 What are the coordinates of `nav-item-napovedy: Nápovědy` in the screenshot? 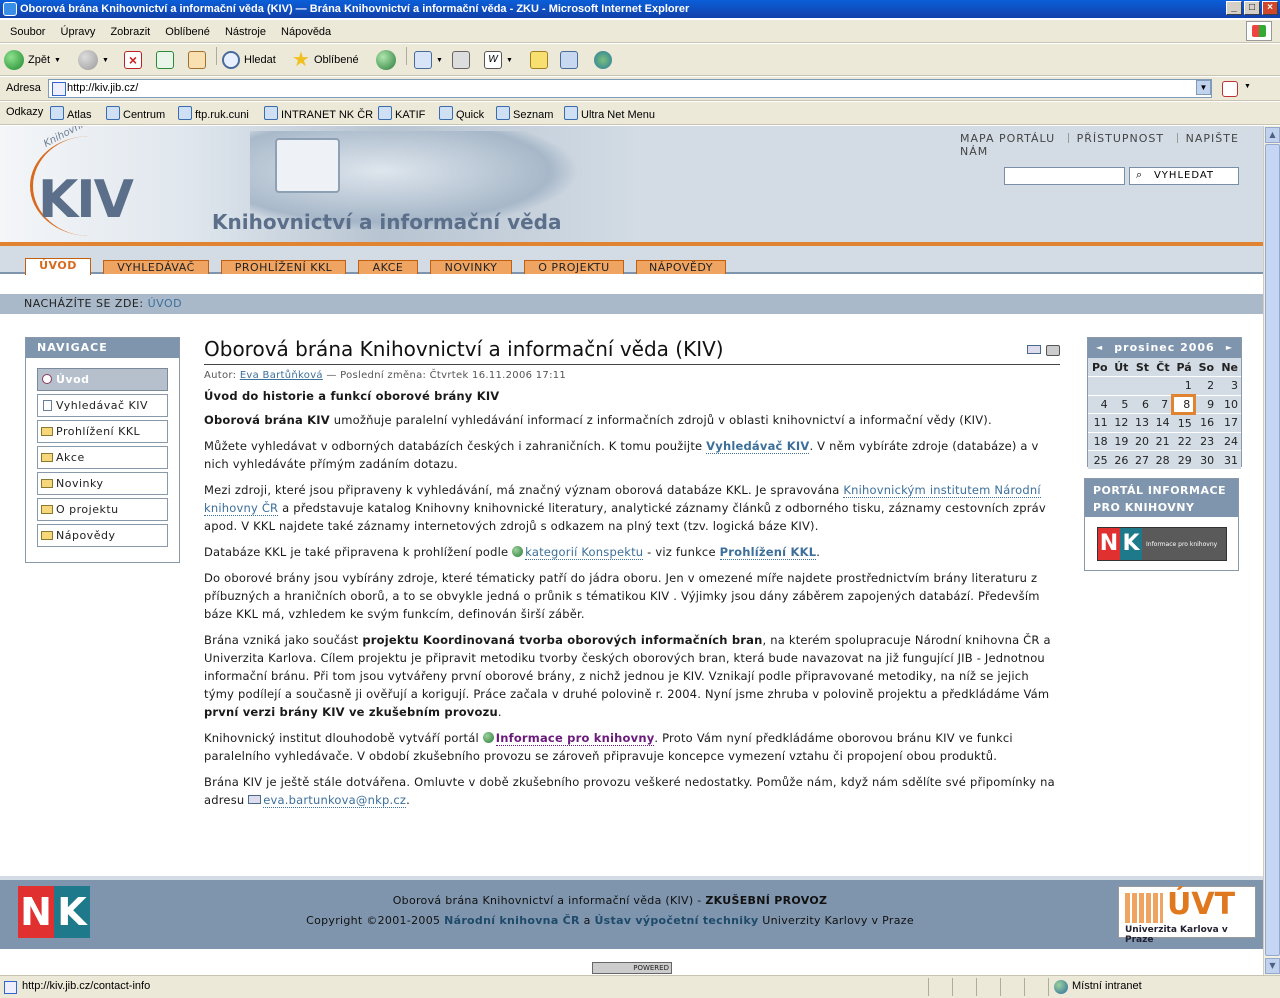 It's located at (102, 535).